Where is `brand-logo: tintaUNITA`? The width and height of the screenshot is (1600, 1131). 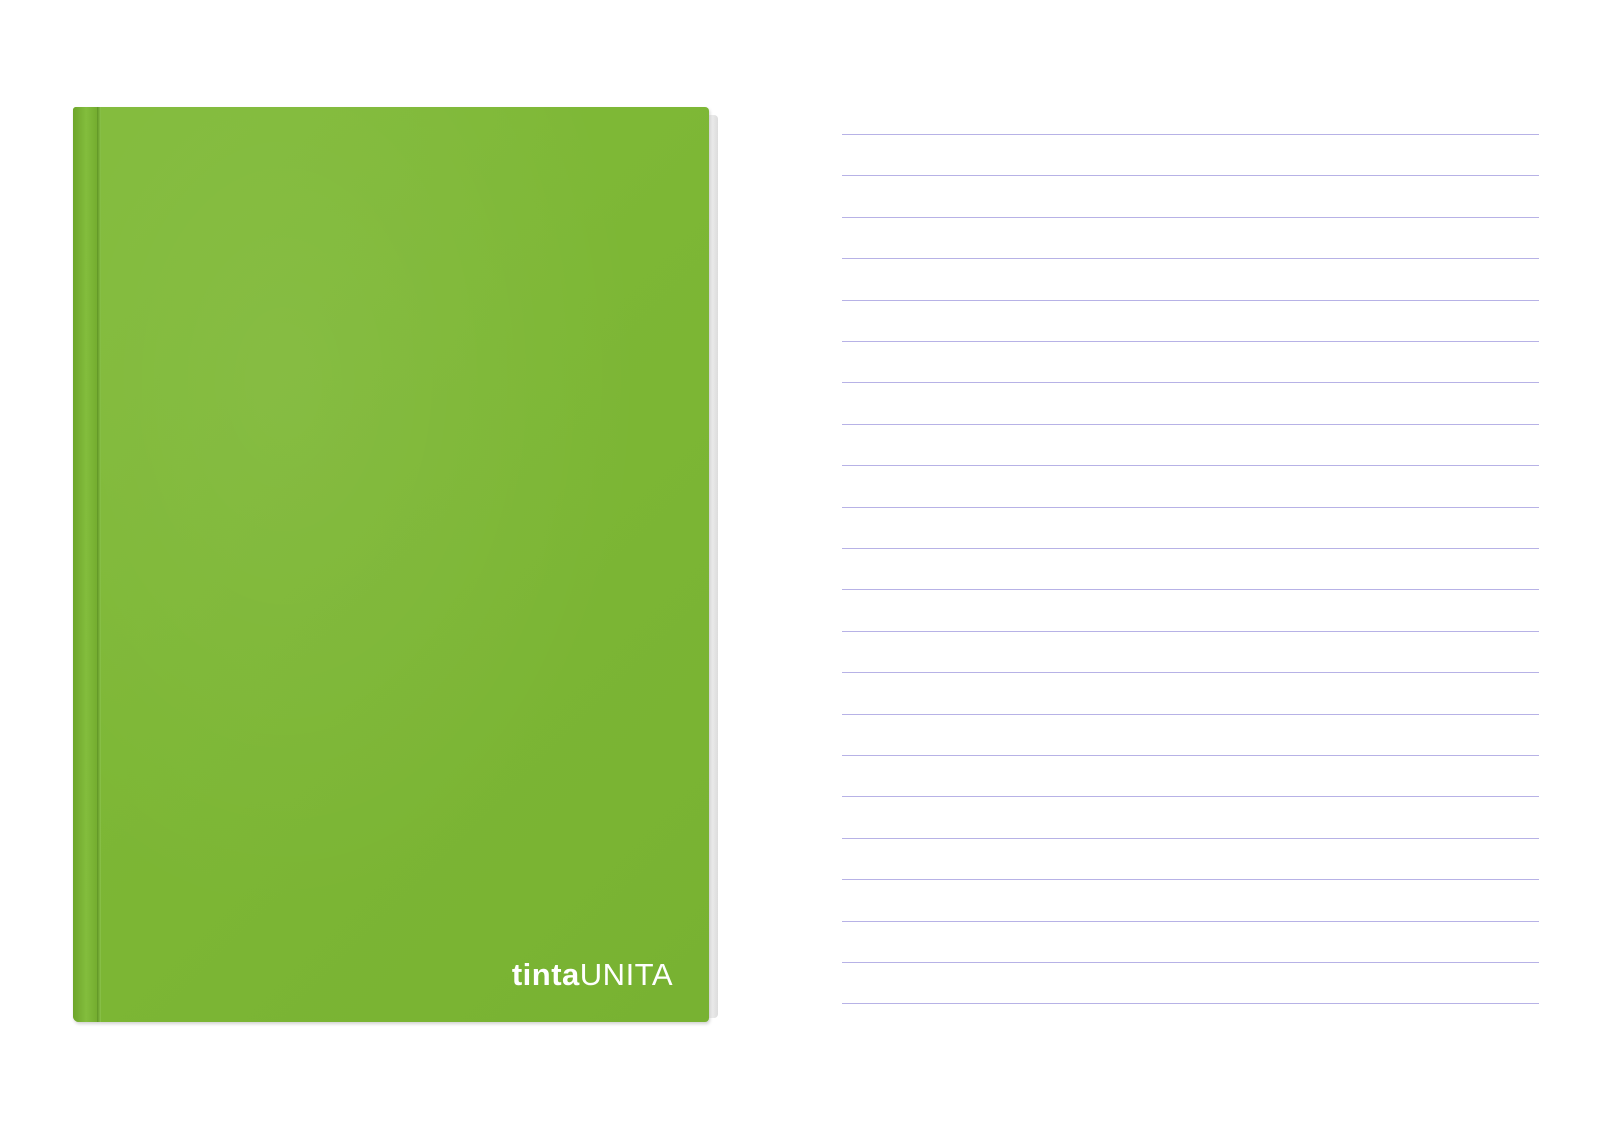
brand-logo: tintaUNITA is located at coordinates (592, 974).